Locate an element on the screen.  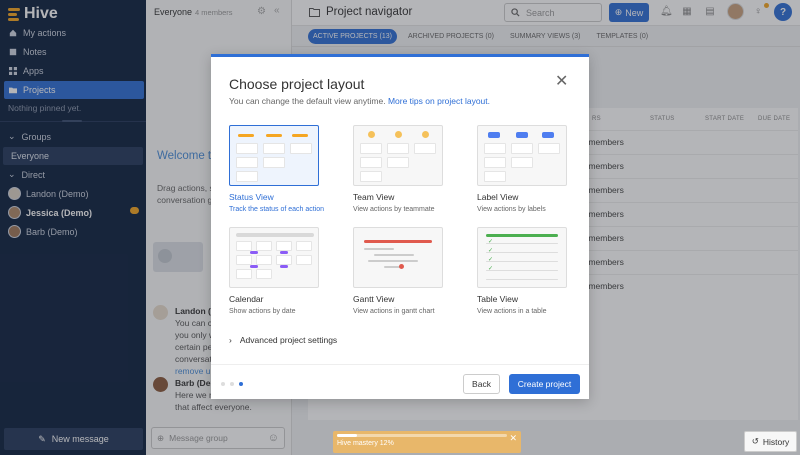
advanced-settings-toggle: › Advanced project settings is located at coordinates (283, 340).